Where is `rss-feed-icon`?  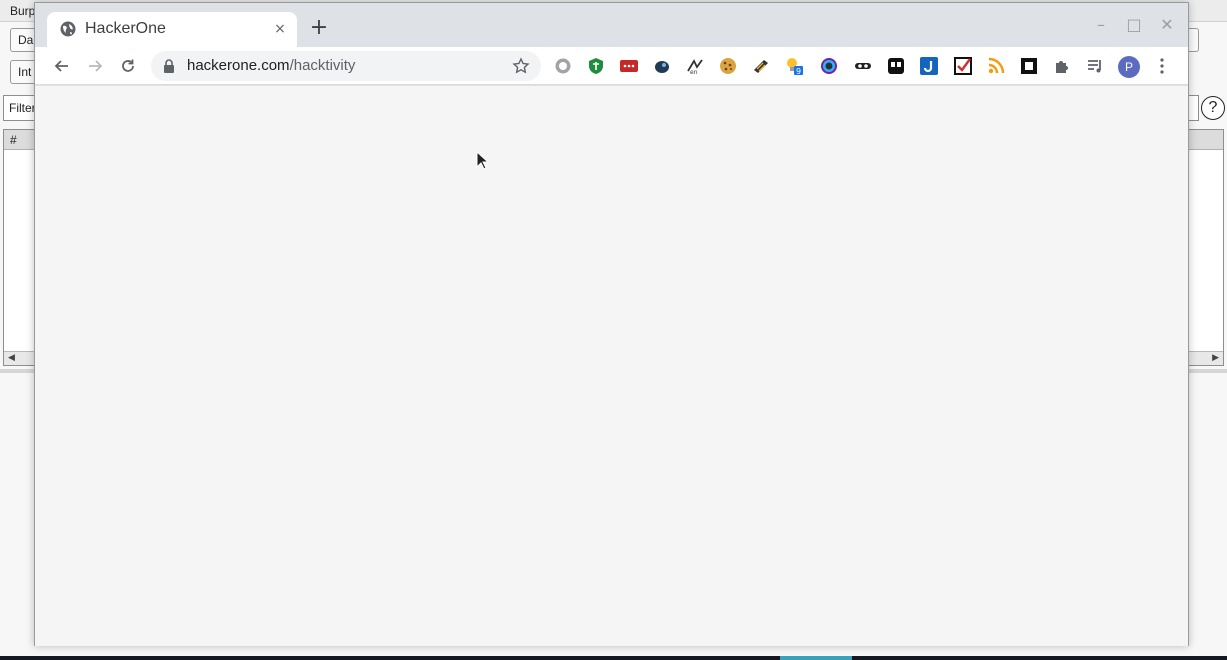
rss-feed-icon is located at coordinates (996, 66).